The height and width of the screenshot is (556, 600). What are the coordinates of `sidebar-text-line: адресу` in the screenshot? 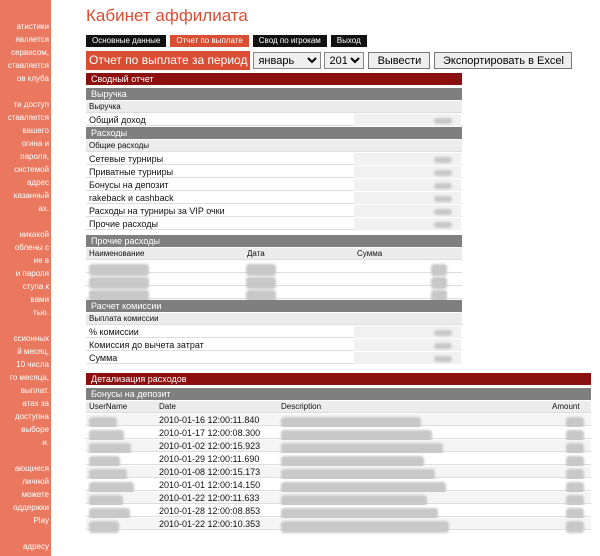 It's located at (35, 546).